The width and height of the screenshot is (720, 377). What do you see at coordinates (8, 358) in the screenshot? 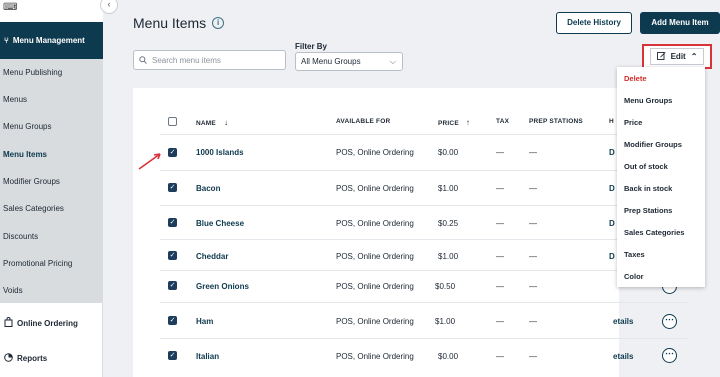
I see `pie-chart-icon` at bounding box center [8, 358].